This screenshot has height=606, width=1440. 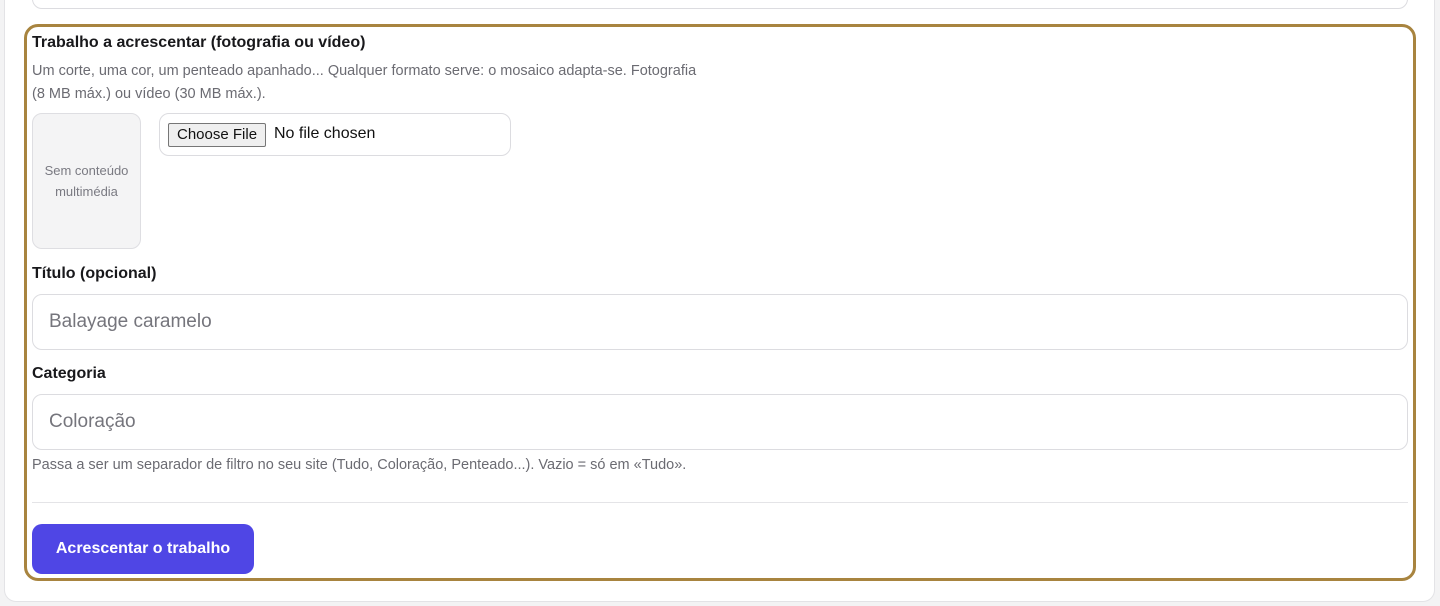 What do you see at coordinates (69, 373) in the screenshot?
I see `category-label: Categoria` at bounding box center [69, 373].